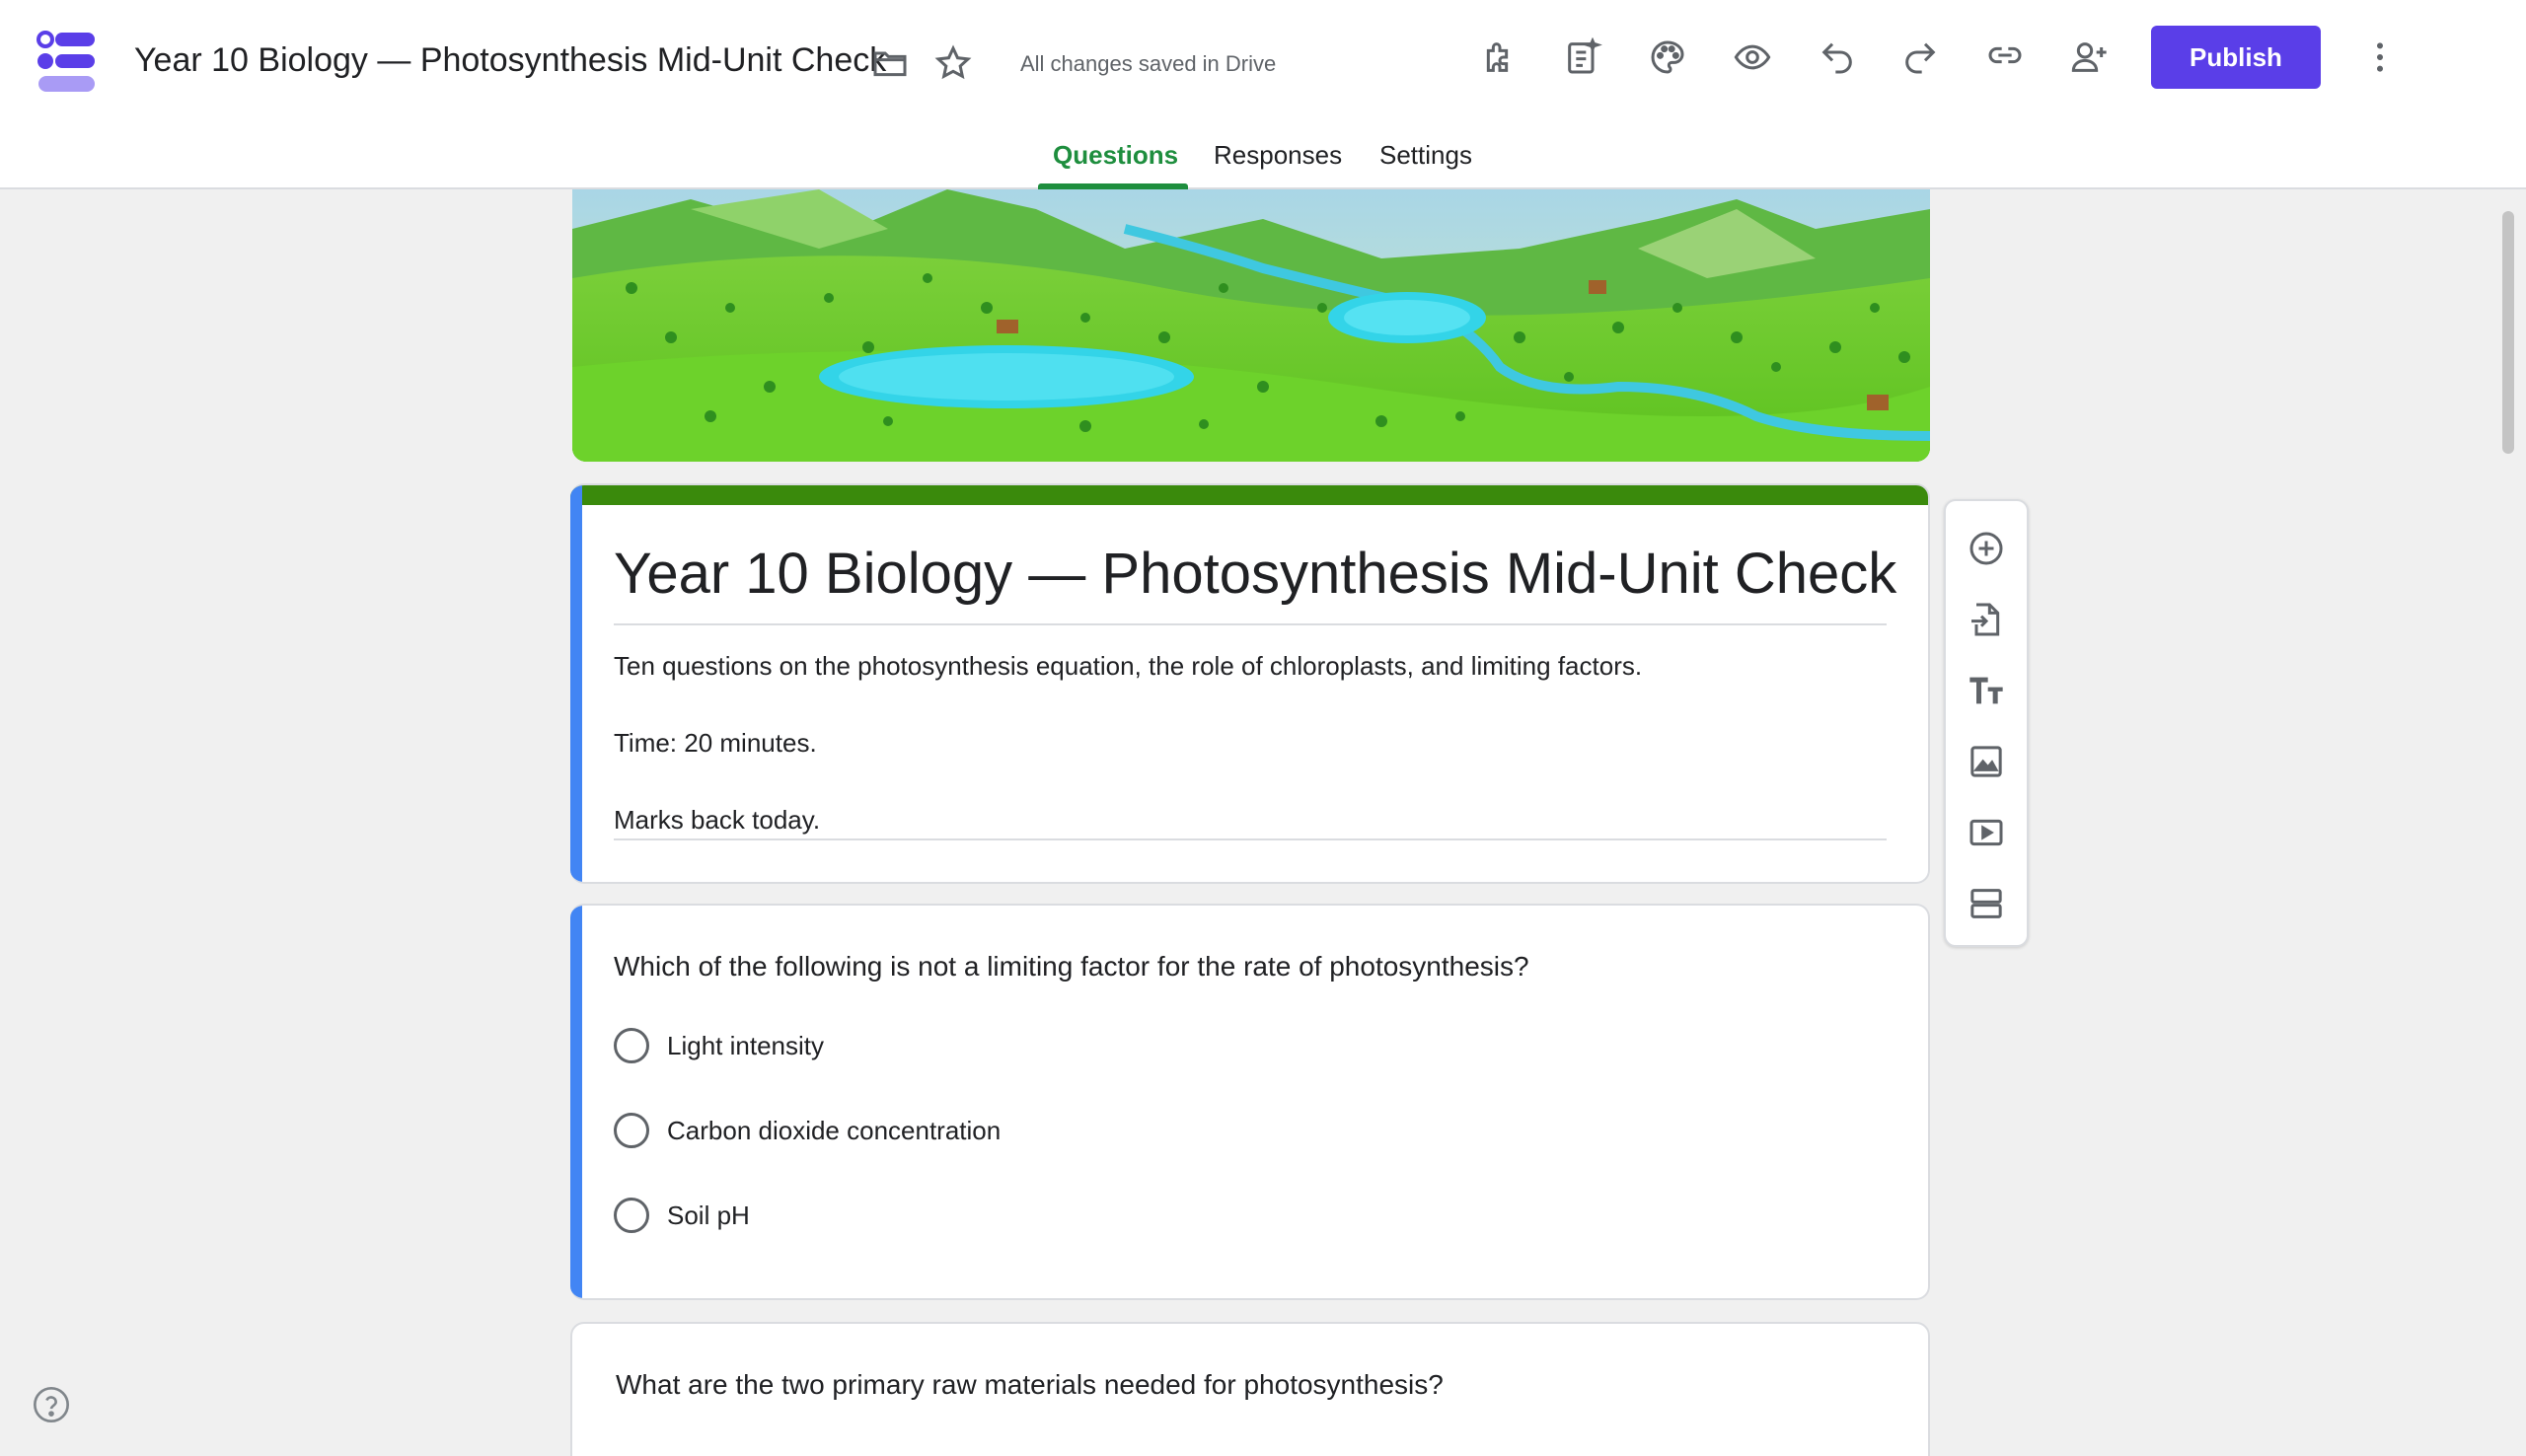 Image resolution: width=2526 pixels, height=1456 pixels. I want to click on option-row: Soil pH, so click(682, 1215).